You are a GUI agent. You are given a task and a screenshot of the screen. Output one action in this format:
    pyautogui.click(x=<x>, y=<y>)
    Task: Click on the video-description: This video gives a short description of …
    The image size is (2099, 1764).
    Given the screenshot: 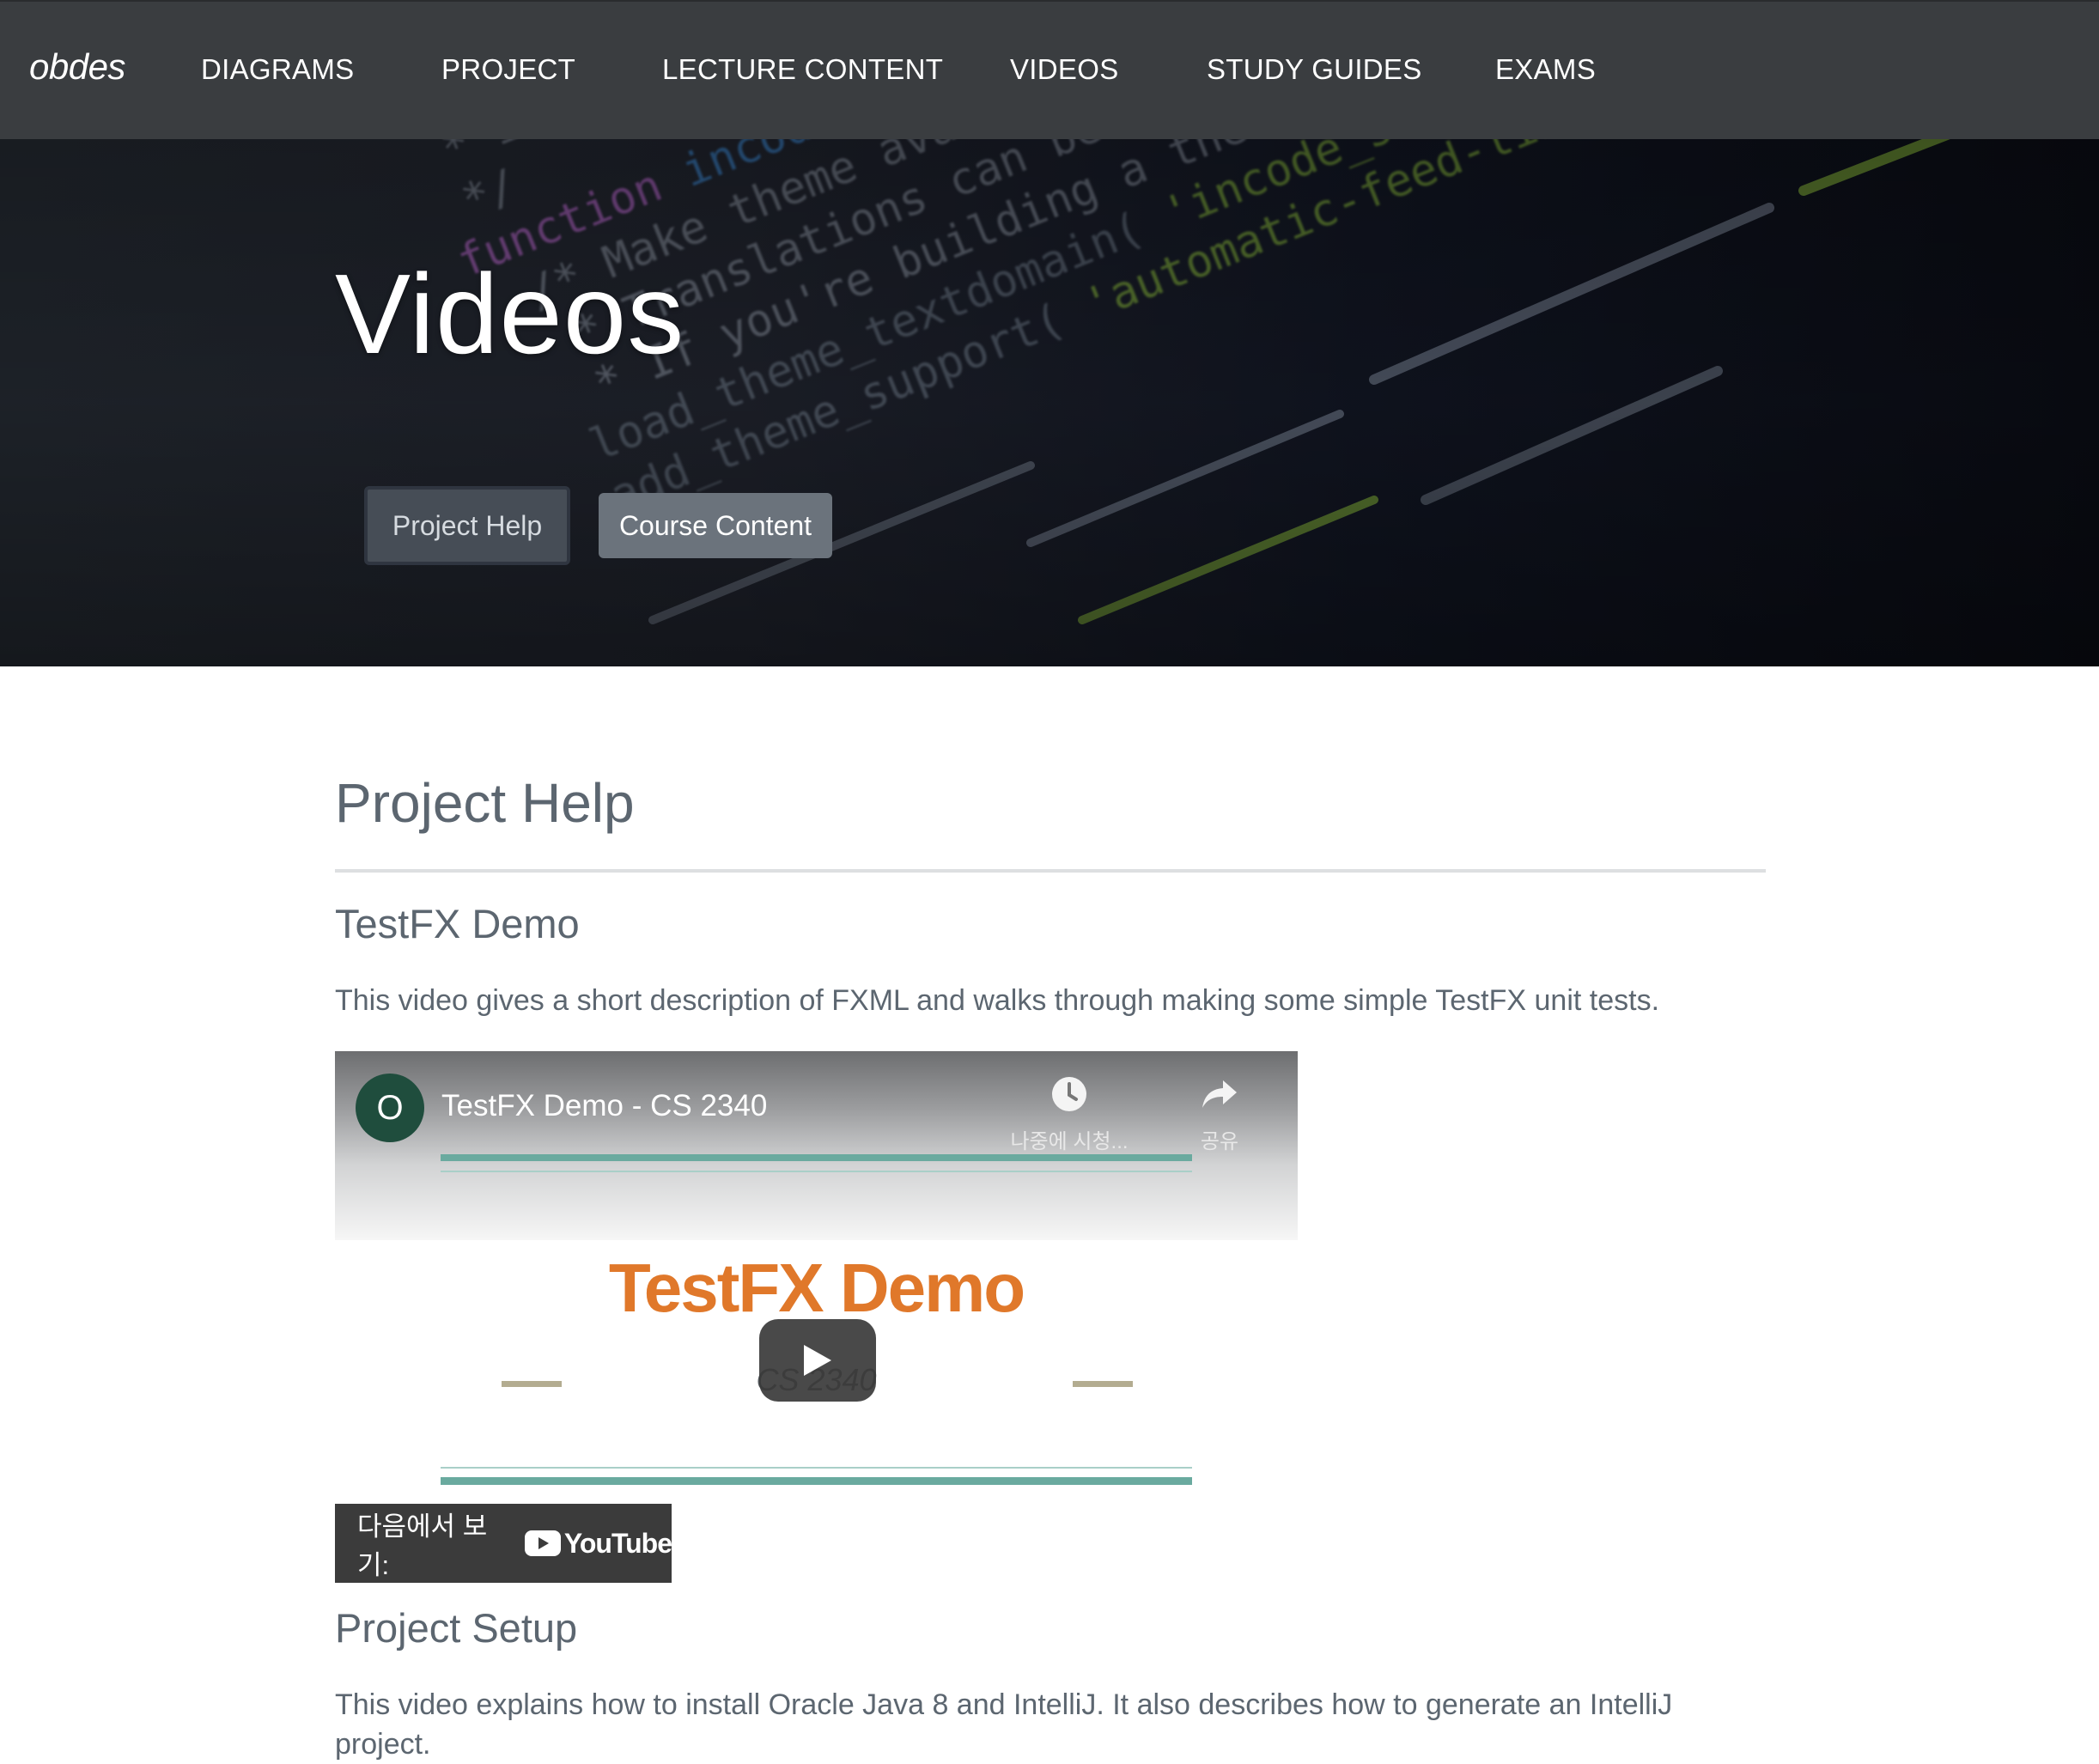 What is the action you would take?
    pyautogui.click(x=997, y=1000)
    